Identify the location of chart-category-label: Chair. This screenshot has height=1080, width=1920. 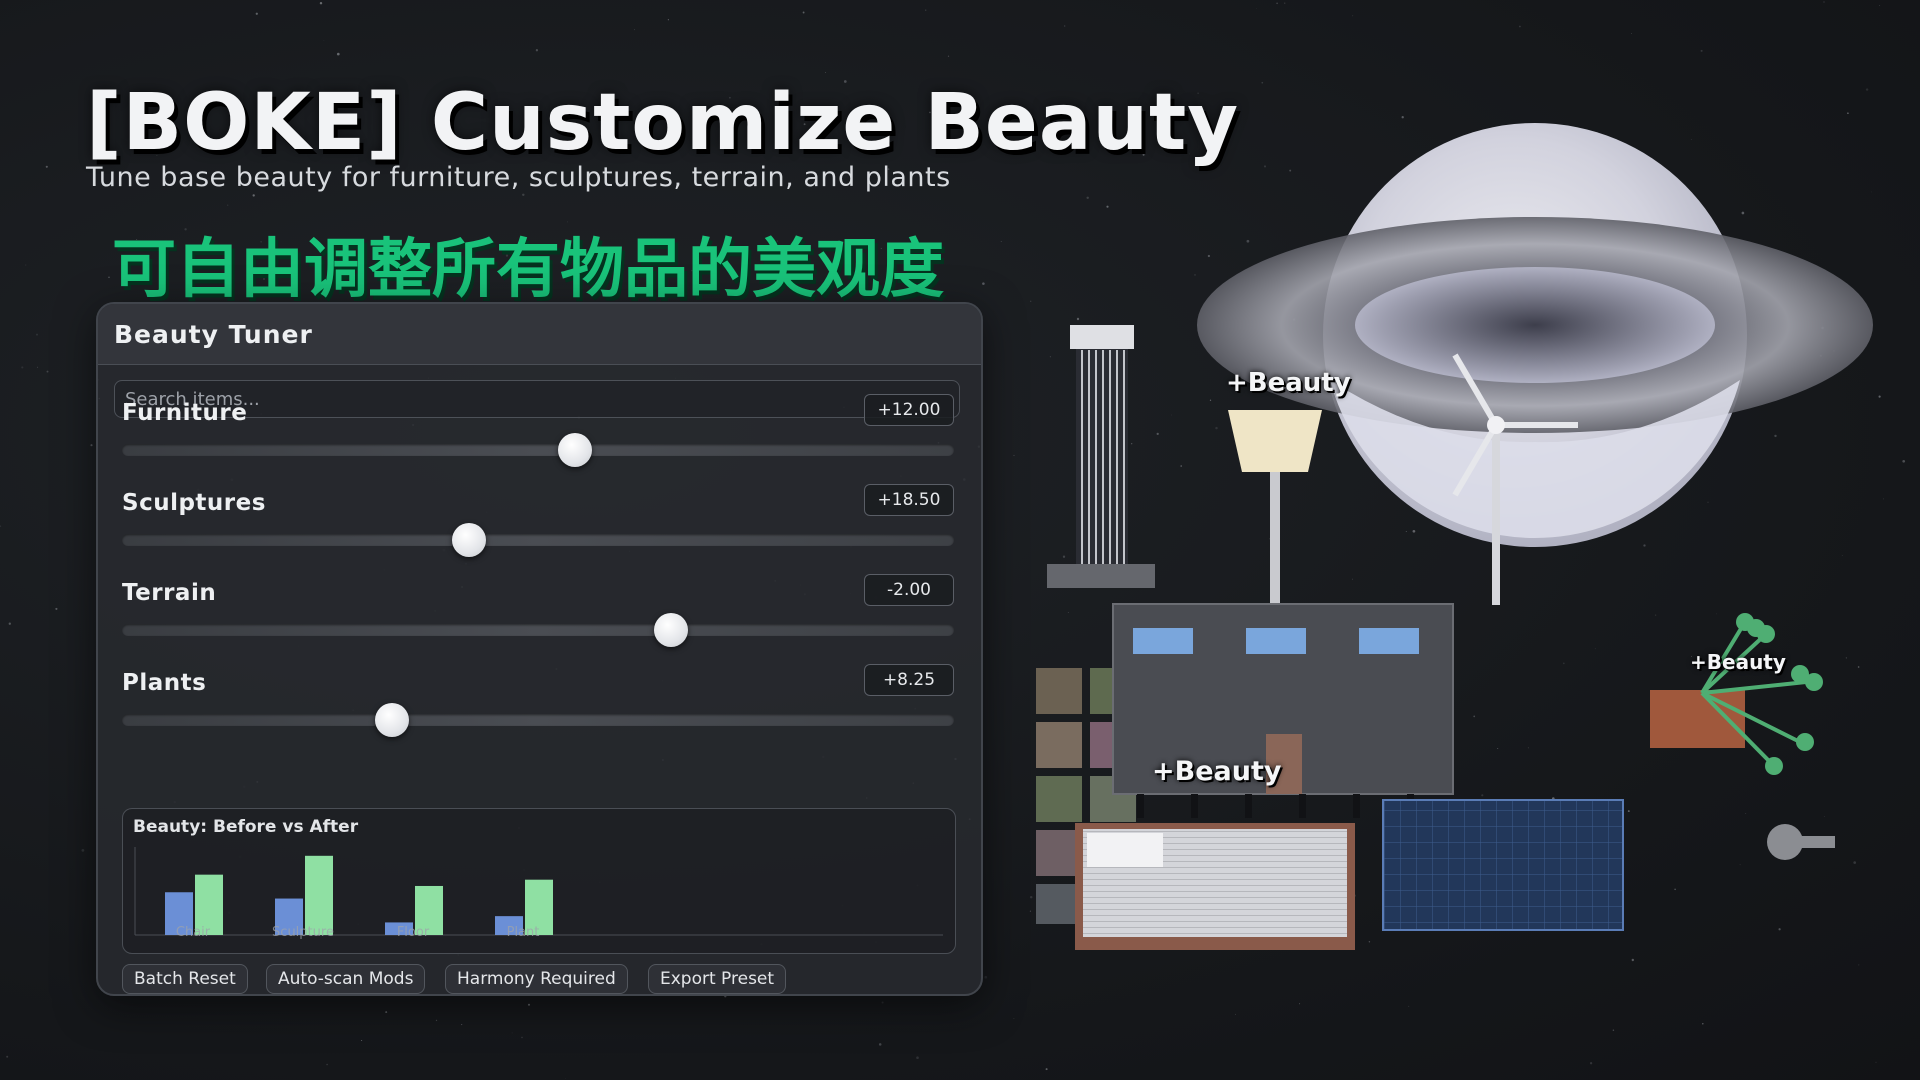
(193, 932).